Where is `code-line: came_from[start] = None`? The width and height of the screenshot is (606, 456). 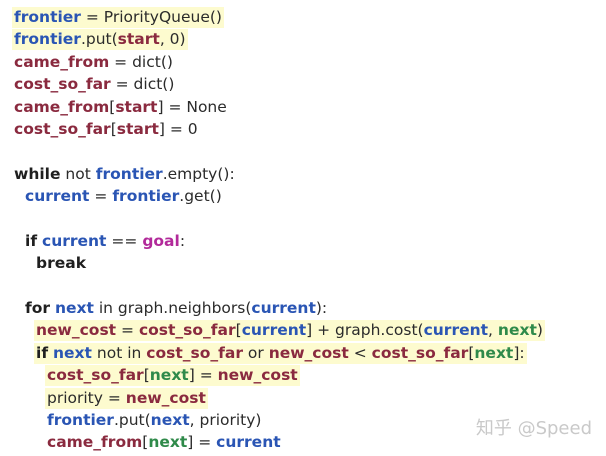
code-line: came_from[start] = None is located at coordinates (303, 107).